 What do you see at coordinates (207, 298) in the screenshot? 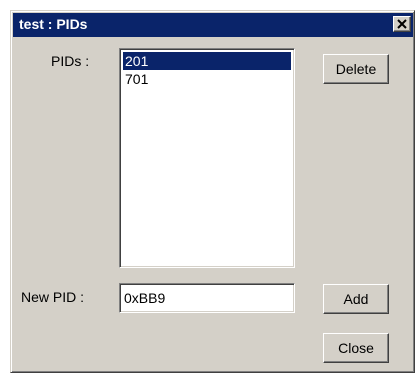
I see `new-pid-input` at bounding box center [207, 298].